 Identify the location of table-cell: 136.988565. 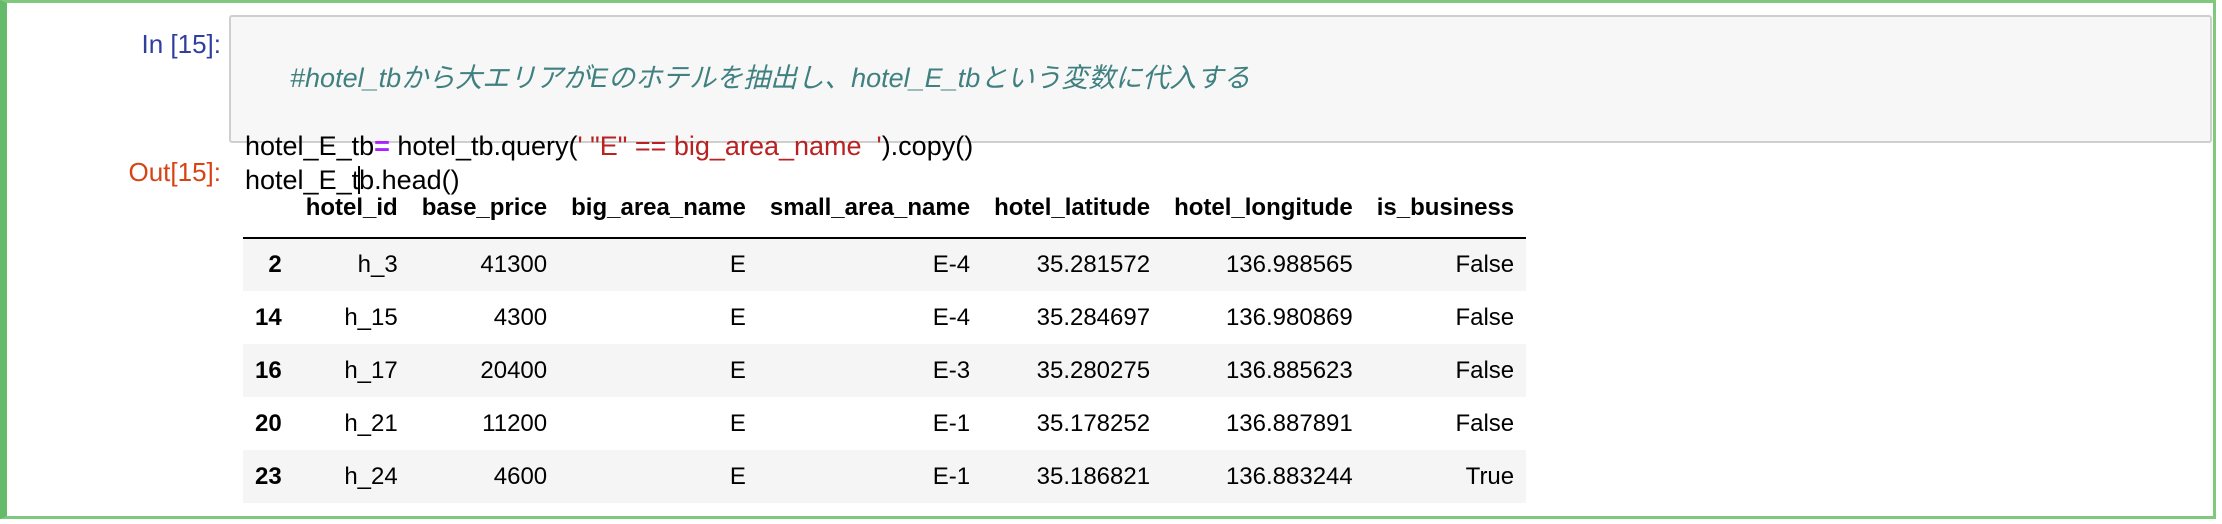
(1289, 264).